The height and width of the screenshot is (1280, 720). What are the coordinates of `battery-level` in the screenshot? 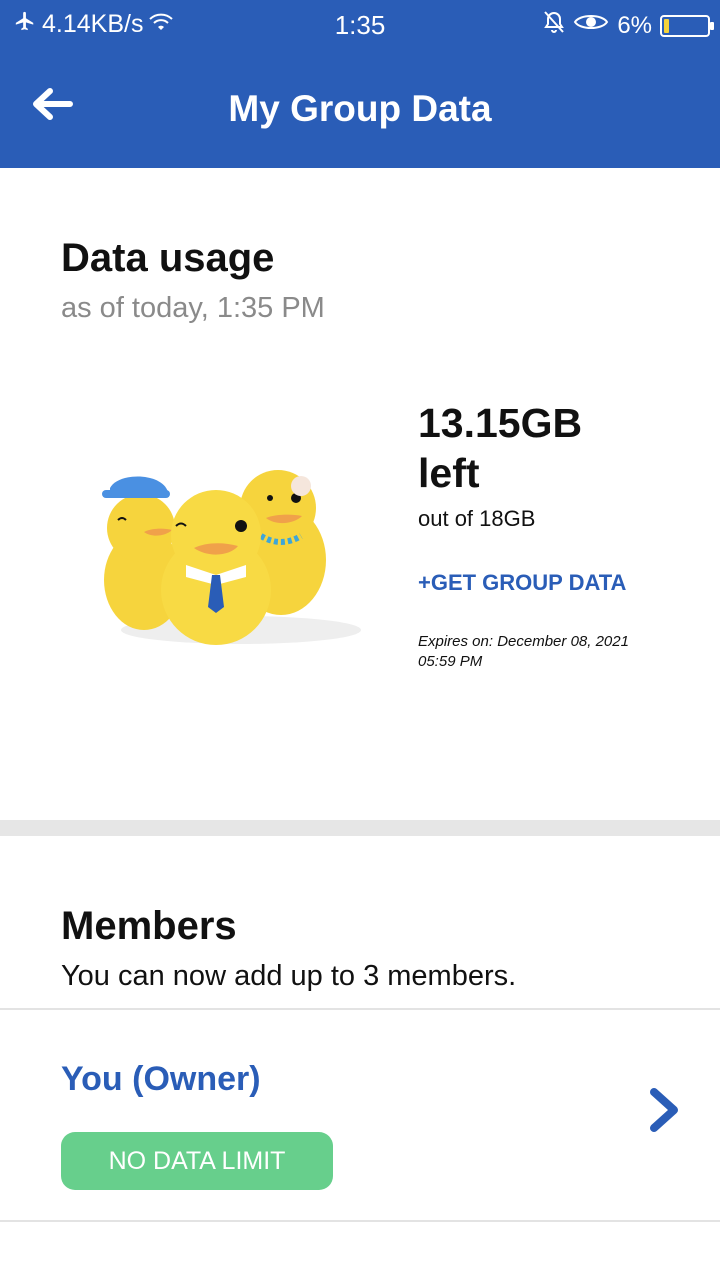 It's located at (666, 25).